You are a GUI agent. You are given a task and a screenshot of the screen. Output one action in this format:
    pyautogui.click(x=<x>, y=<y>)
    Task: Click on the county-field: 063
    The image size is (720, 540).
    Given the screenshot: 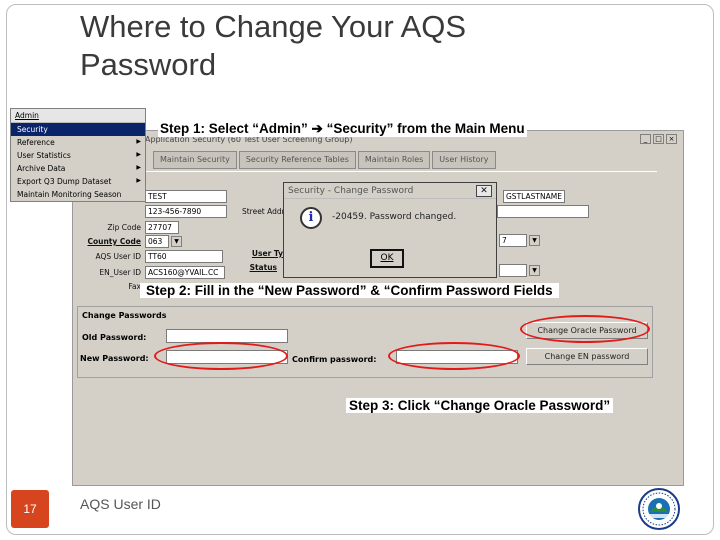 What is the action you would take?
    pyautogui.click(x=157, y=241)
    